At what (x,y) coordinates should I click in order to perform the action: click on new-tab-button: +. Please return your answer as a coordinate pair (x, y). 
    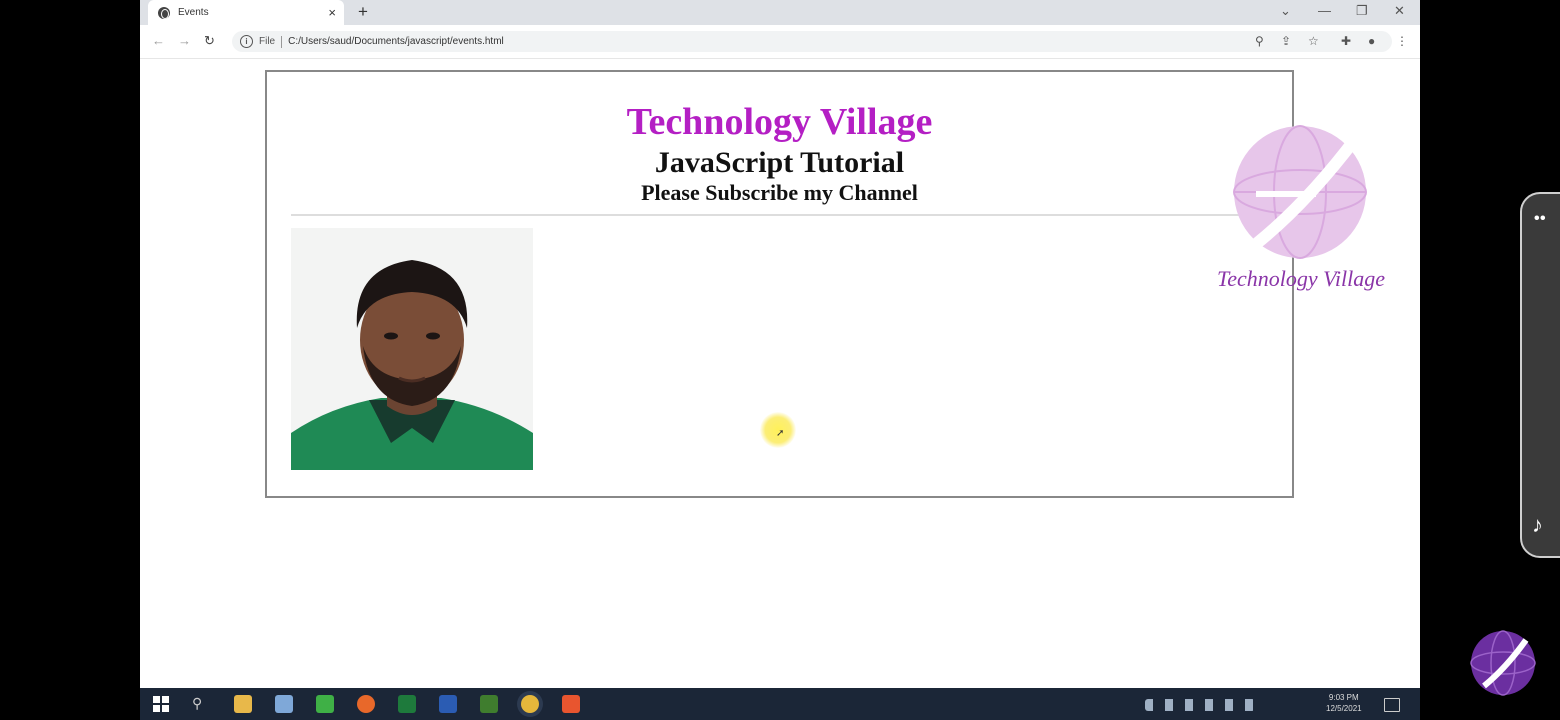
    Looking at the image, I should click on (363, 12).